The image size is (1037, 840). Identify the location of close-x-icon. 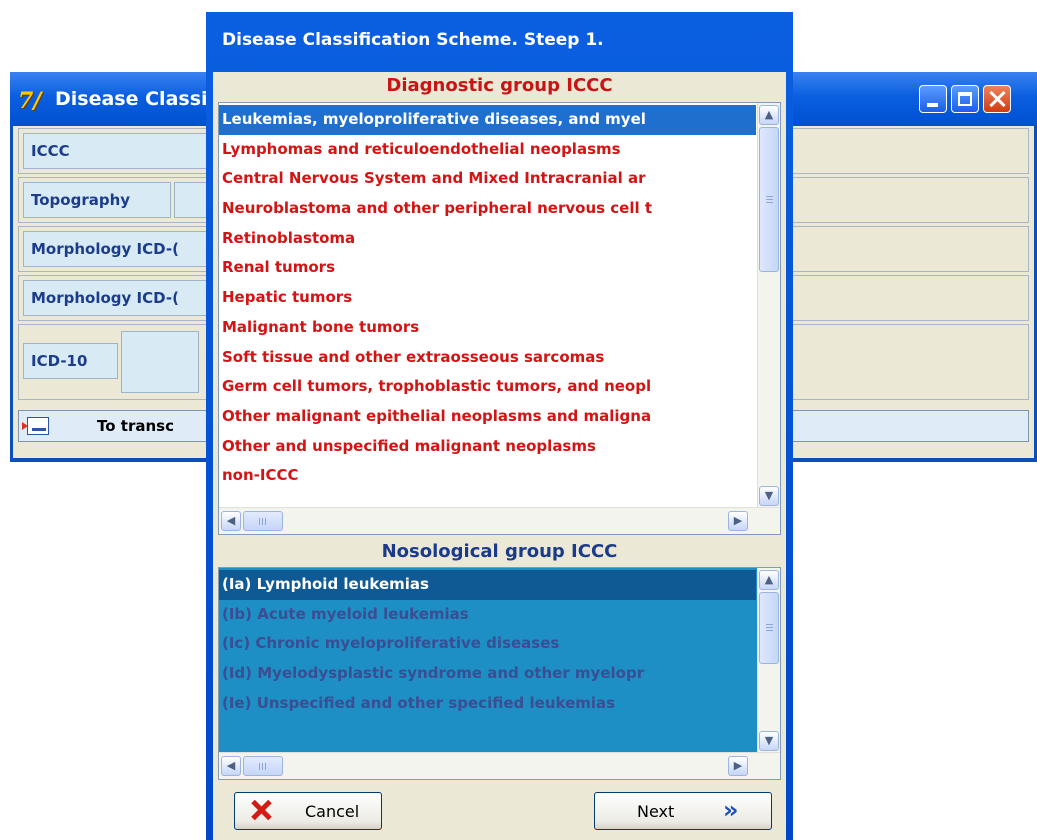
(261, 810).